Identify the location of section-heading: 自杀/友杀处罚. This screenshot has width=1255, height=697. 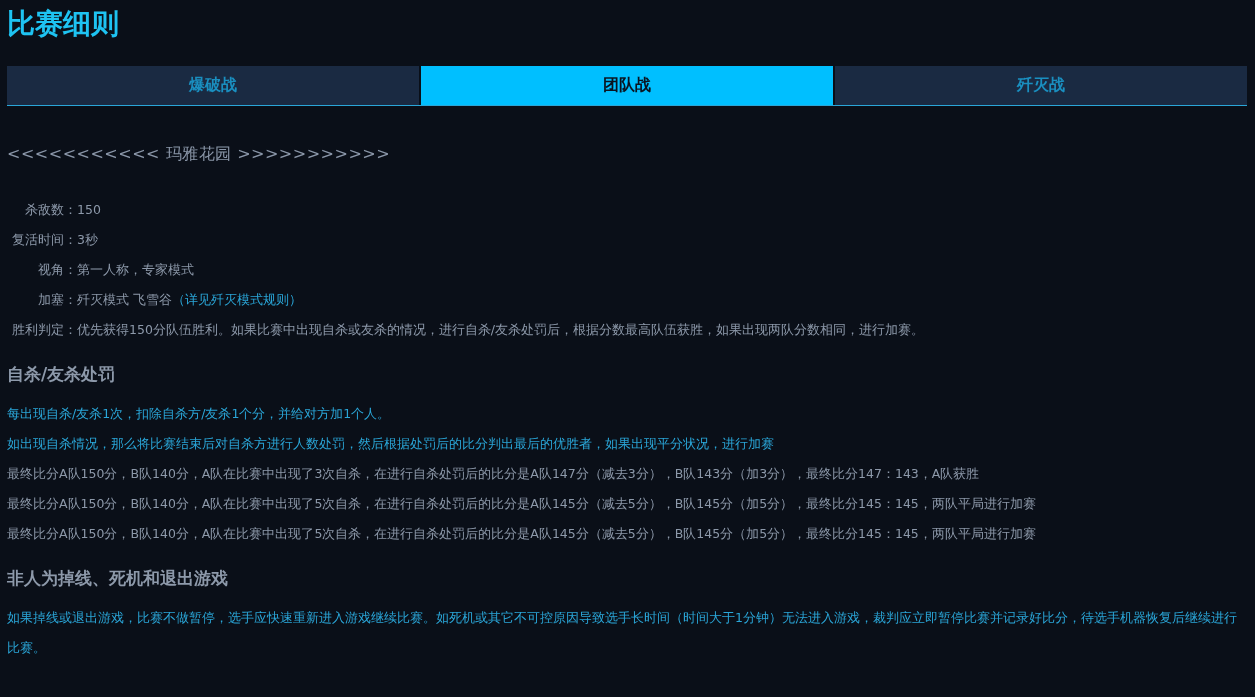
(62, 374).